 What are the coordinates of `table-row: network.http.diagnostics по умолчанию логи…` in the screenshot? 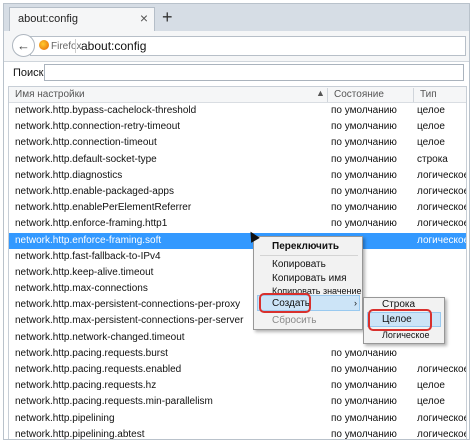 It's located at (237, 176).